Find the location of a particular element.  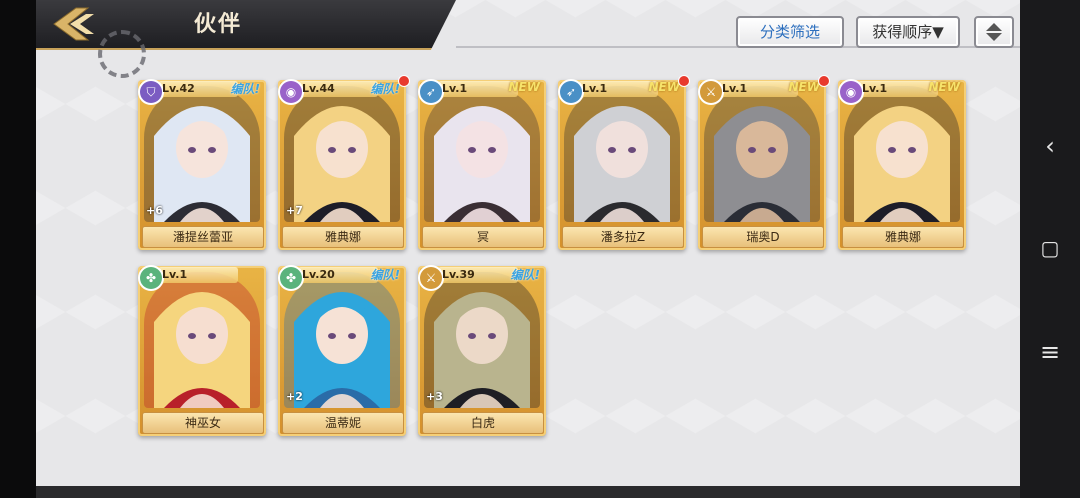

up-down-arrow-icon is located at coordinates (994, 32).